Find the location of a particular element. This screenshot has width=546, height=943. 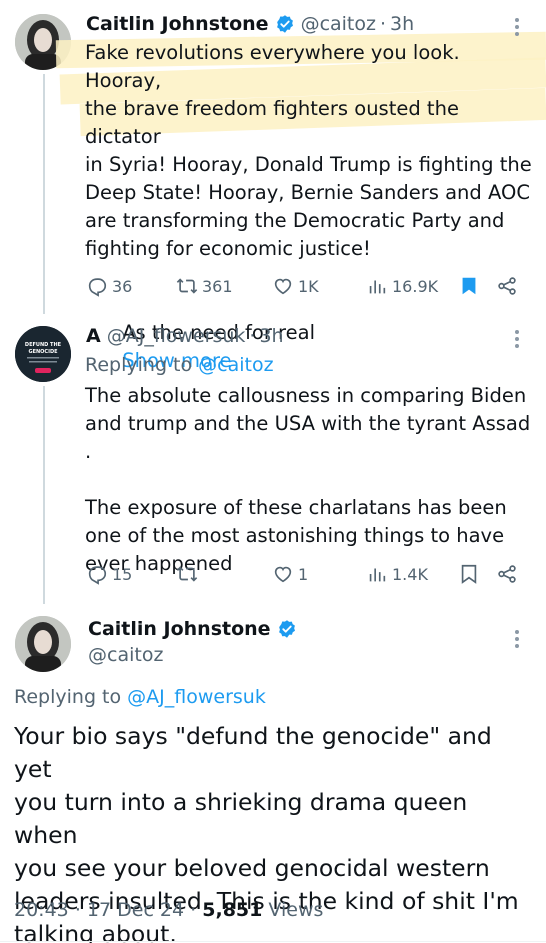

tweet-header: Caitlin Johnstone is located at coordinates (195, 629).